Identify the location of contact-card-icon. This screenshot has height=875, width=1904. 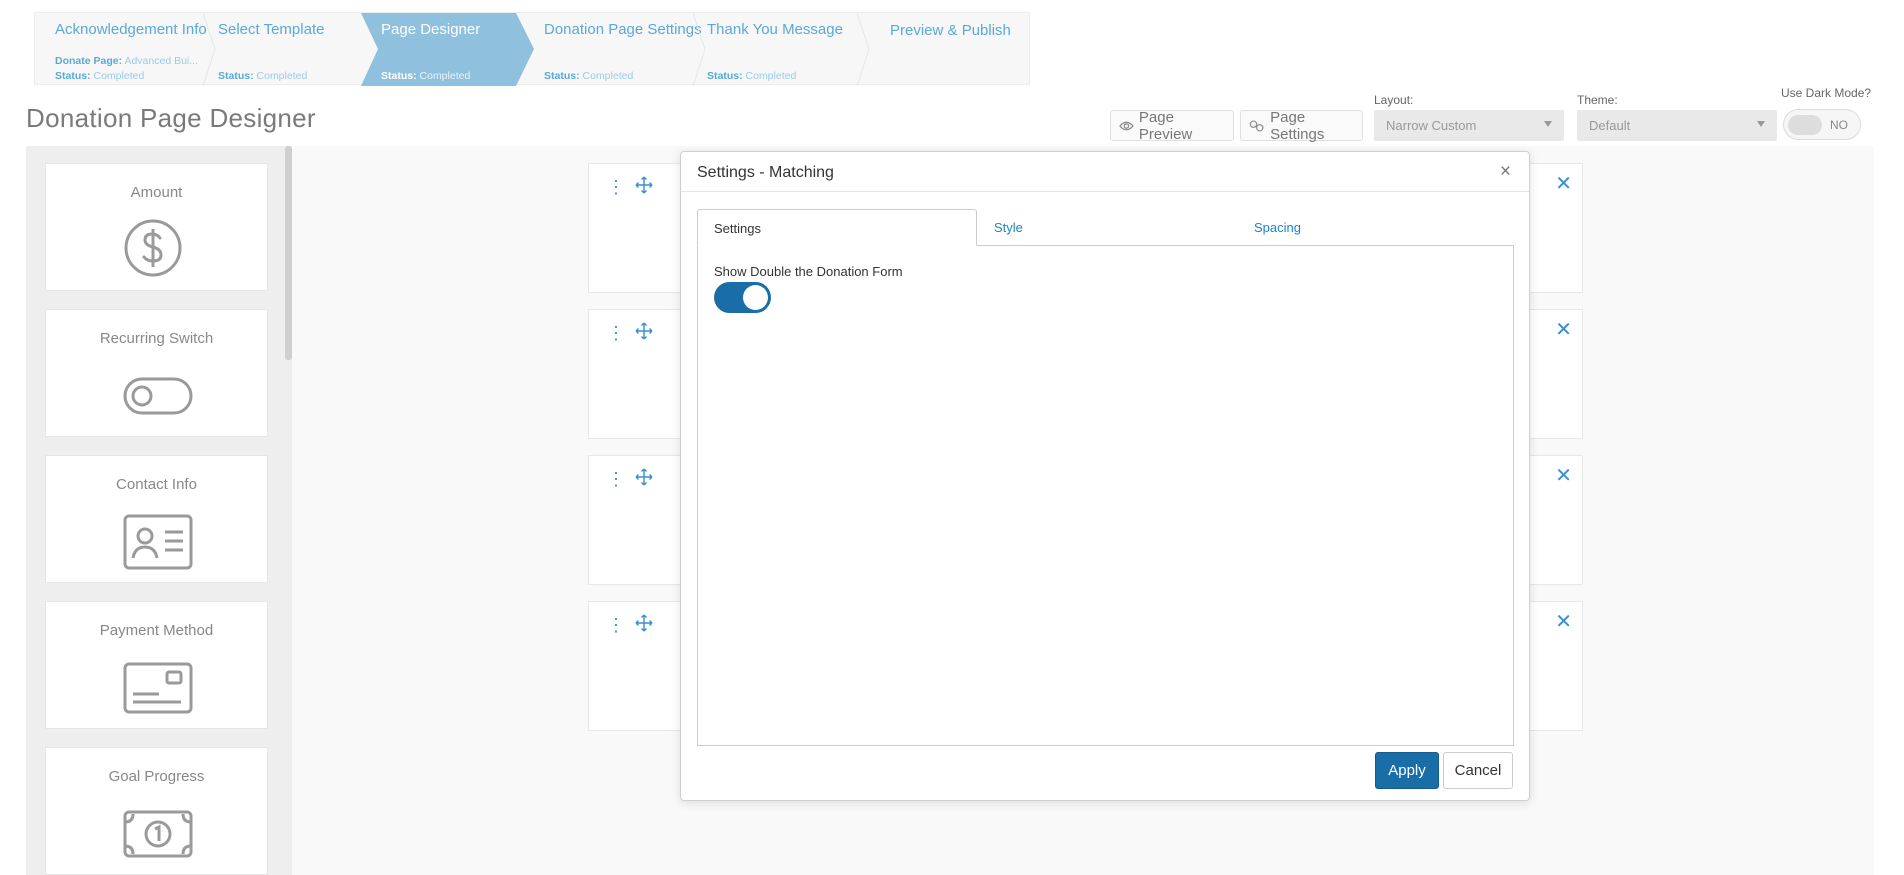
(158, 542).